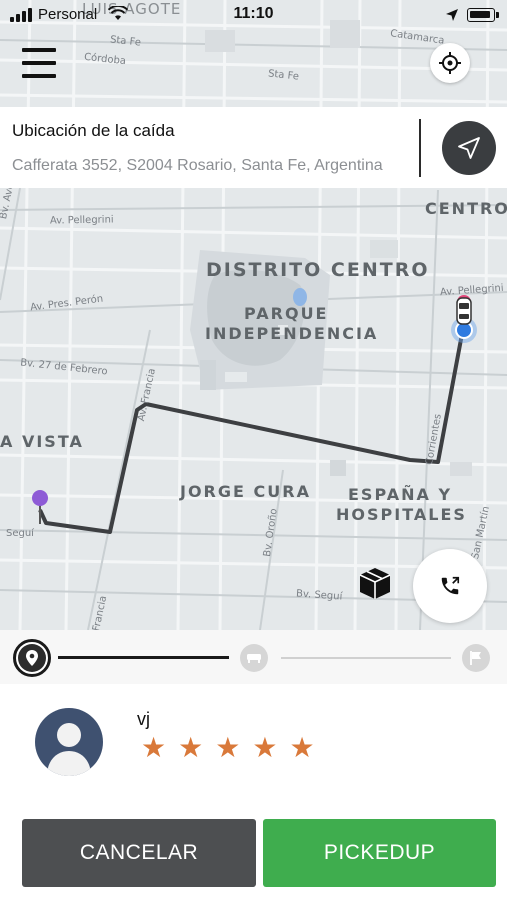 The image size is (507, 900). Describe the element at coordinates (42, 441) in the screenshot. I see `district-label: A VISTA` at that location.